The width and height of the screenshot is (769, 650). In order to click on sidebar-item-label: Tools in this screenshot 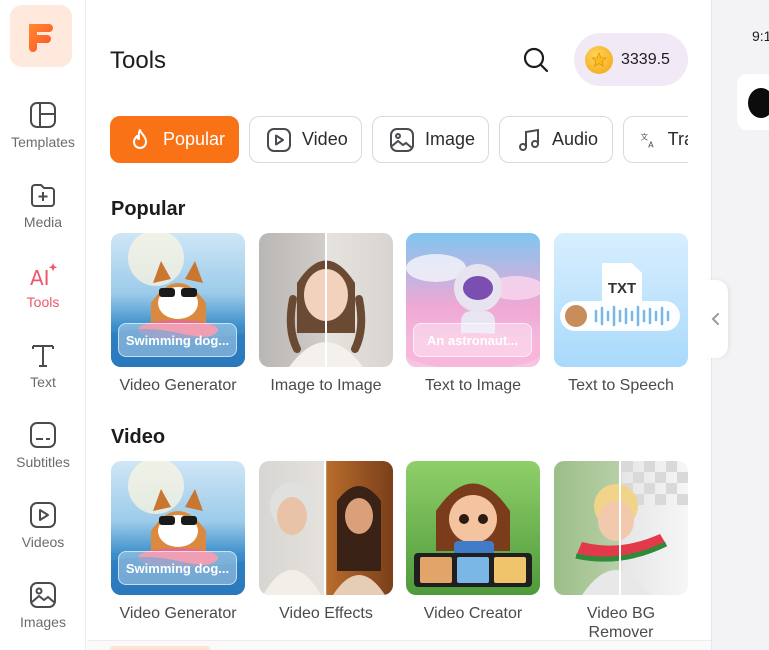, I will do `click(43, 302)`.